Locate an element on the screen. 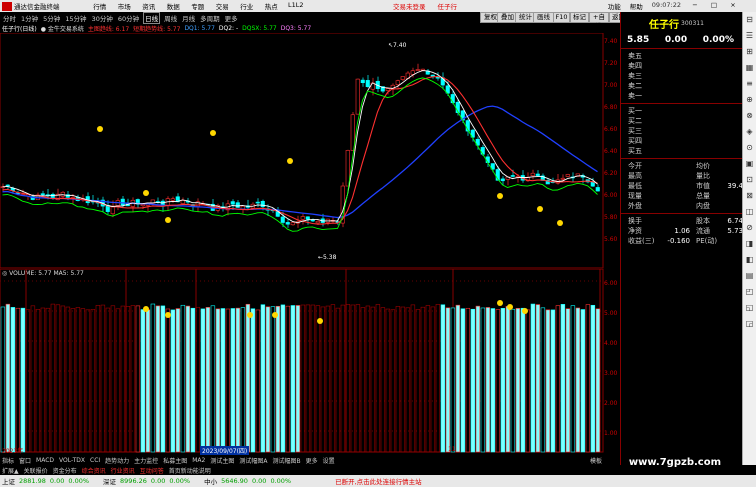 The height and width of the screenshot is (487, 756). period-tab: 15分钟 is located at coordinates (75, 18).